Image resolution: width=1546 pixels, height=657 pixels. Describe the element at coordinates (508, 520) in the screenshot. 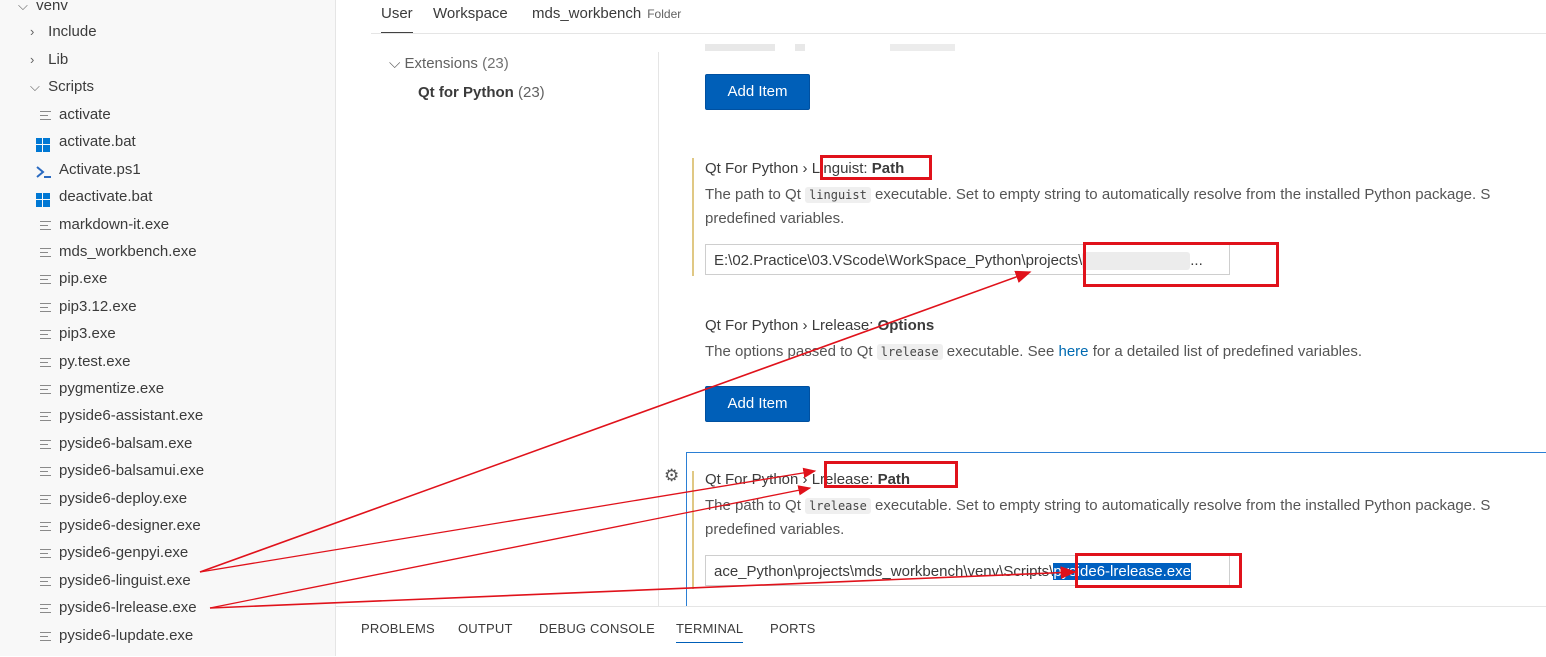

I see `arrow-to-linguist-title` at that location.